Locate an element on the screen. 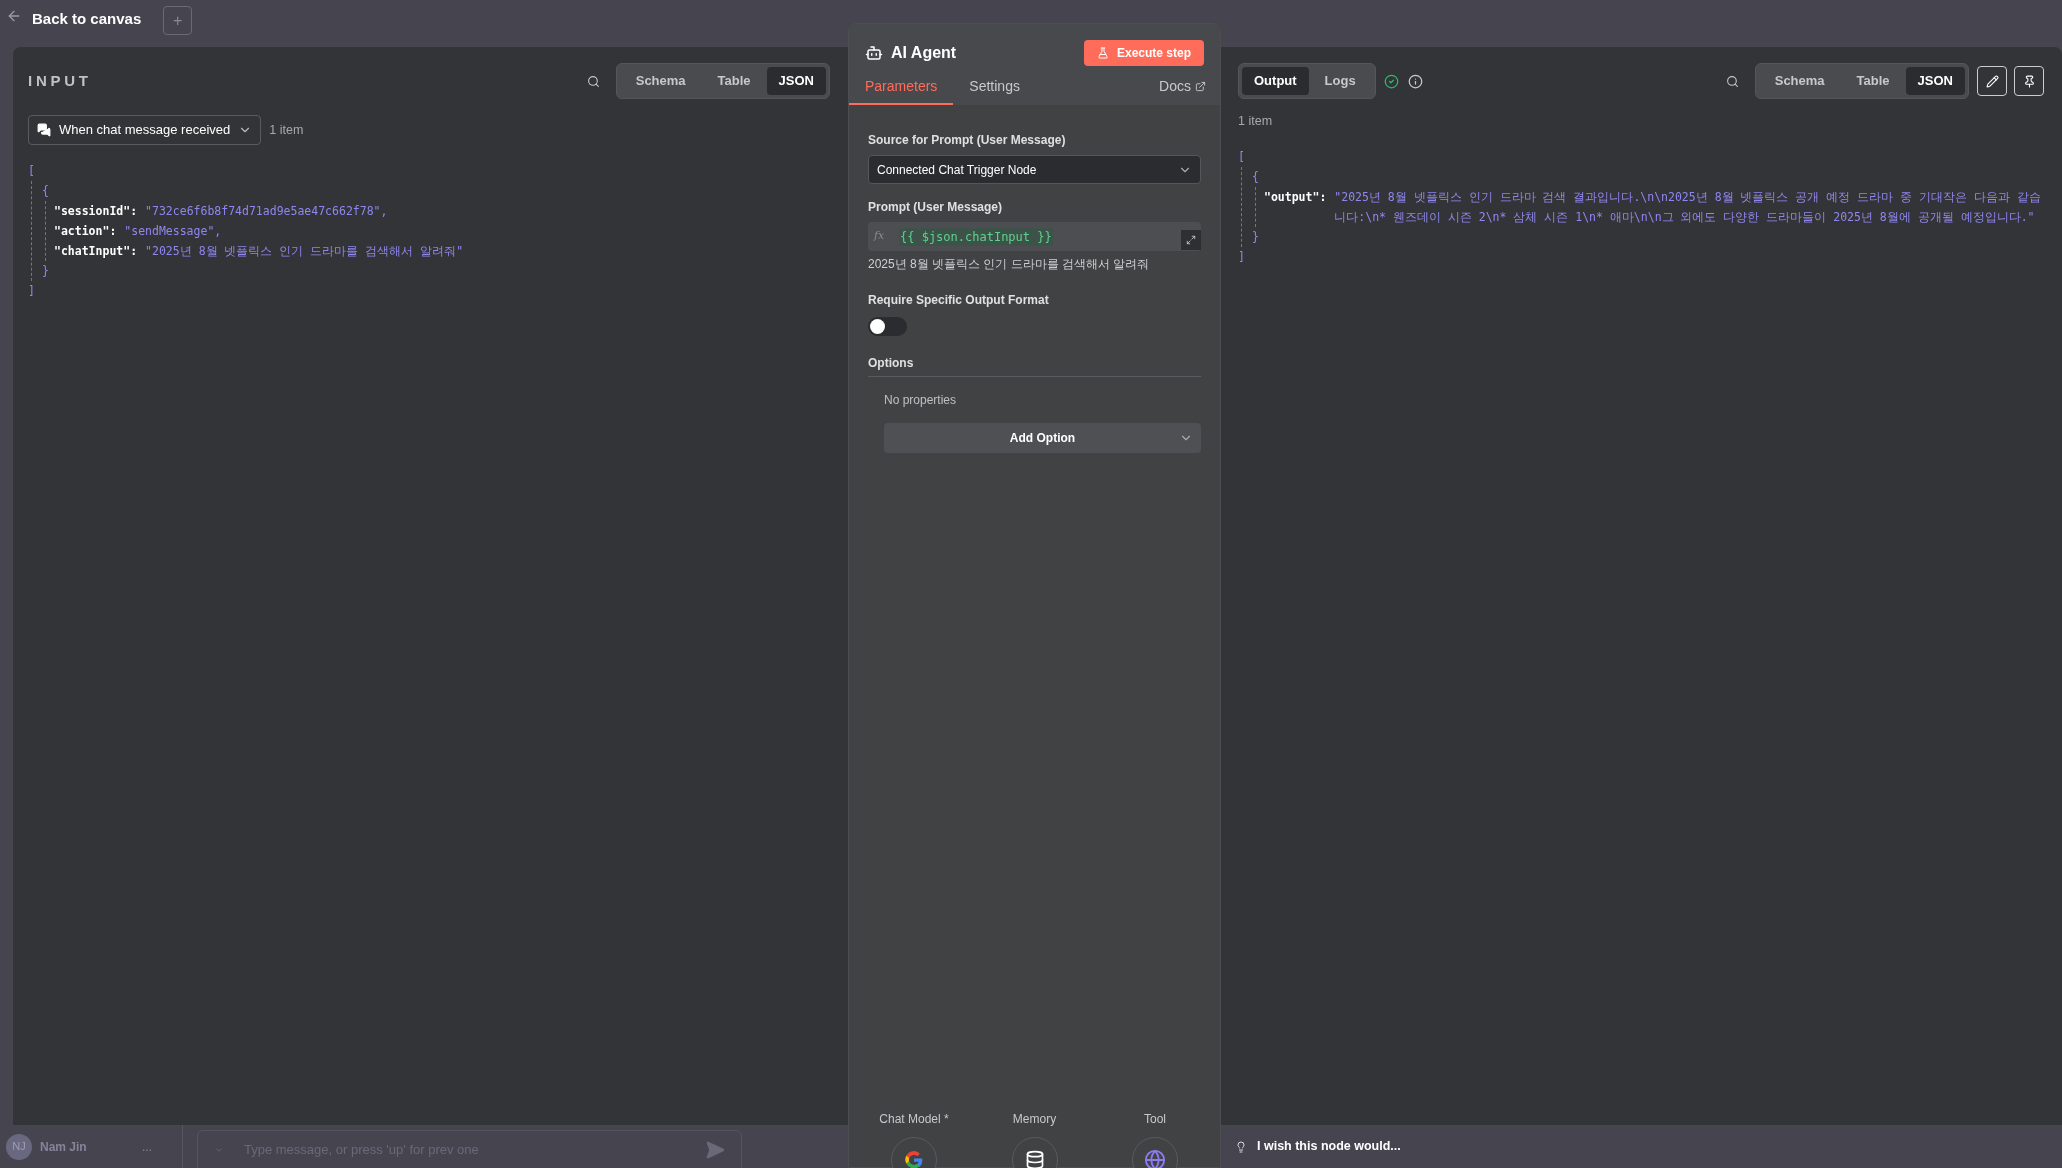  globe-icon is located at coordinates (1155, 1158).